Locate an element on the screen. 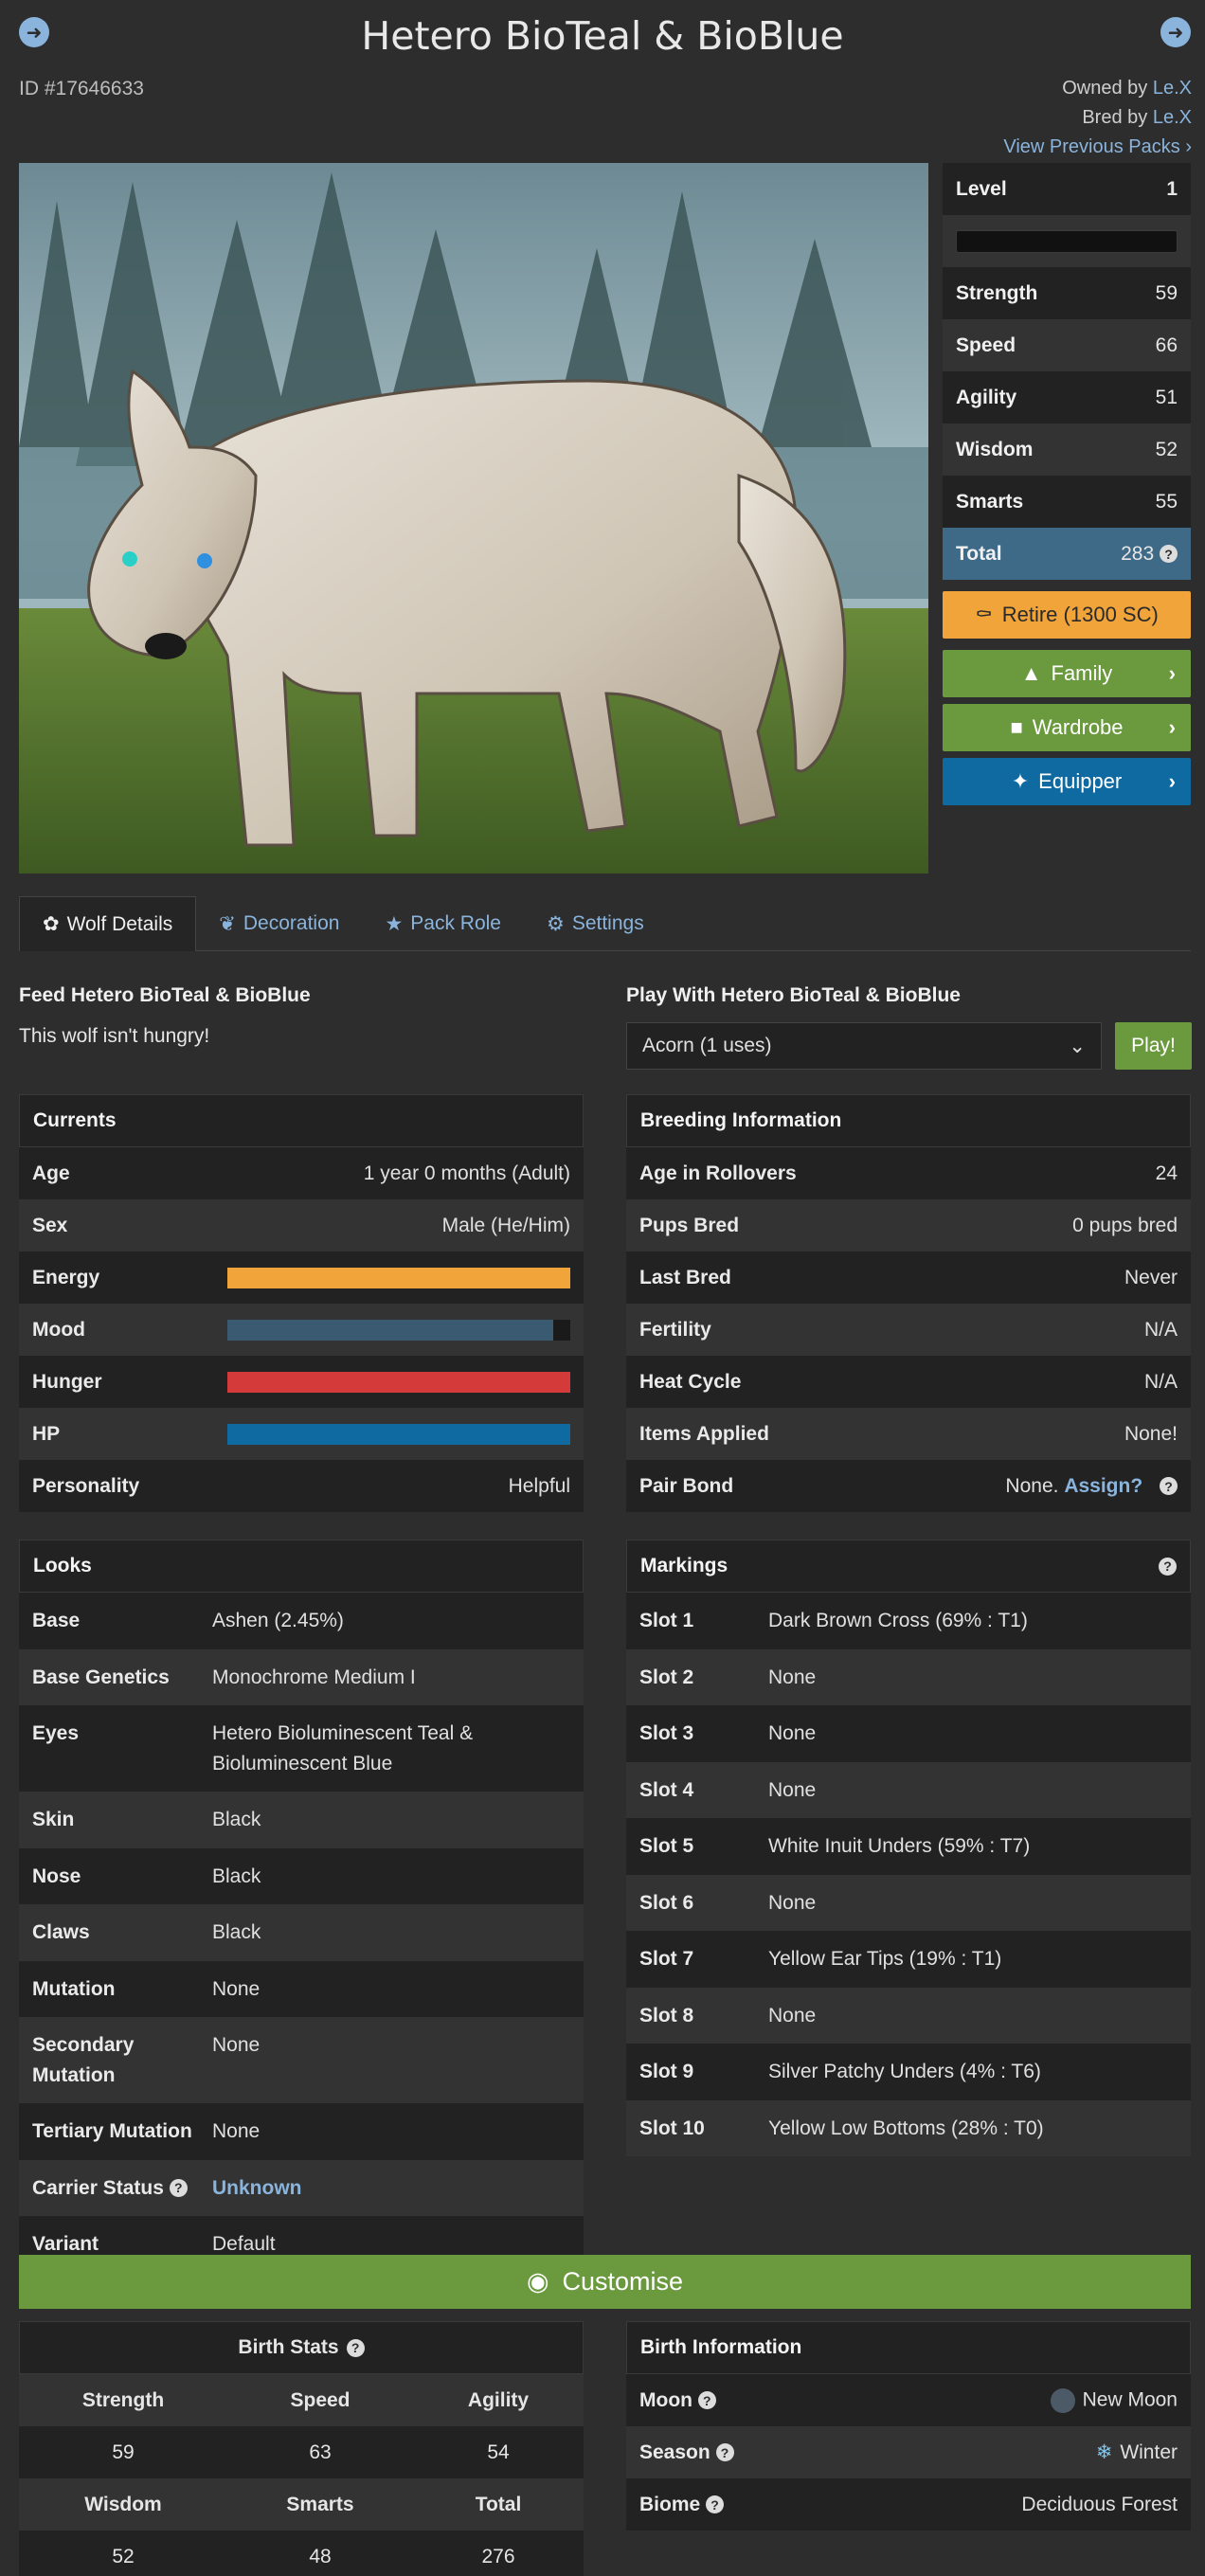  stat-agility-row: Agility 51 is located at coordinates (1067, 397).